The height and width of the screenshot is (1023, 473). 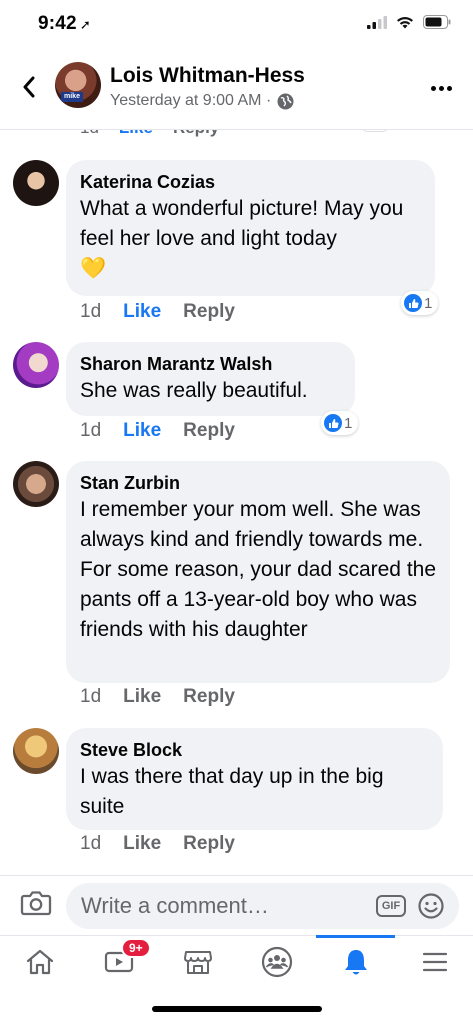 What do you see at coordinates (210, 364) in the screenshot?
I see `comment-author: Sharon Marantz Walsh` at bounding box center [210, 364].